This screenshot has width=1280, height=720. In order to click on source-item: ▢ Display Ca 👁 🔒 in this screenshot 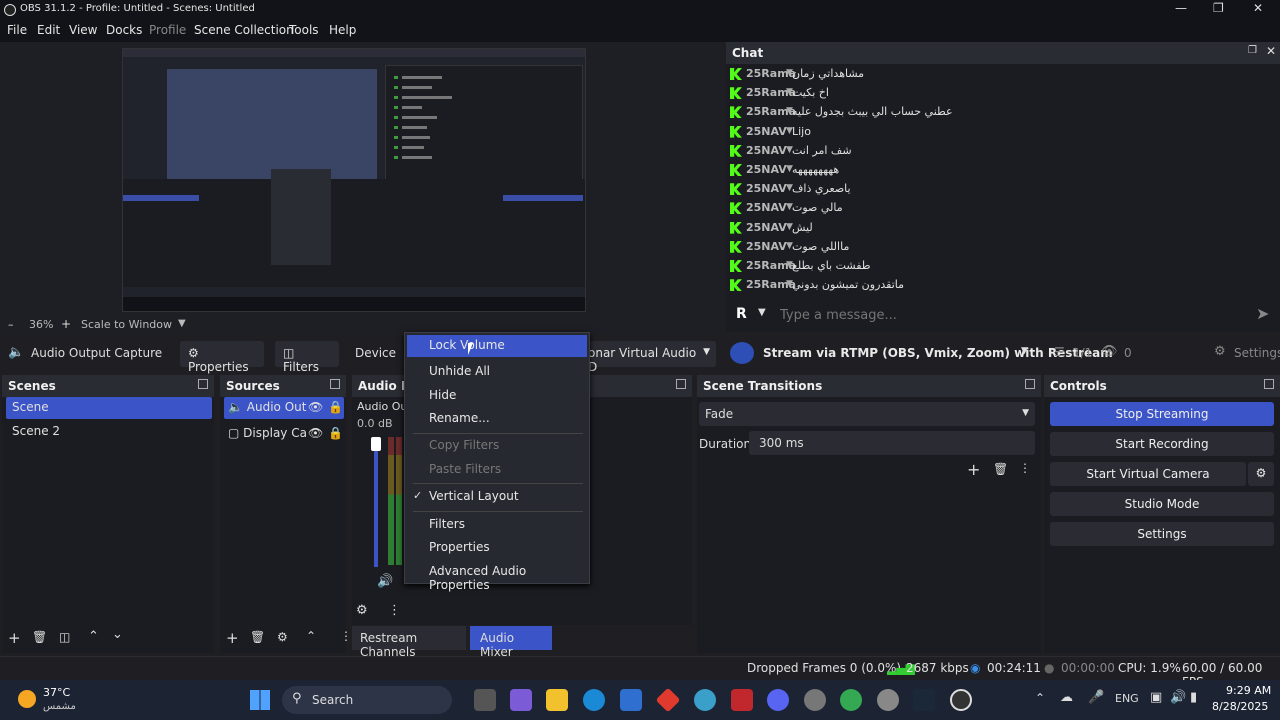, I will do `click(284, 434)`.